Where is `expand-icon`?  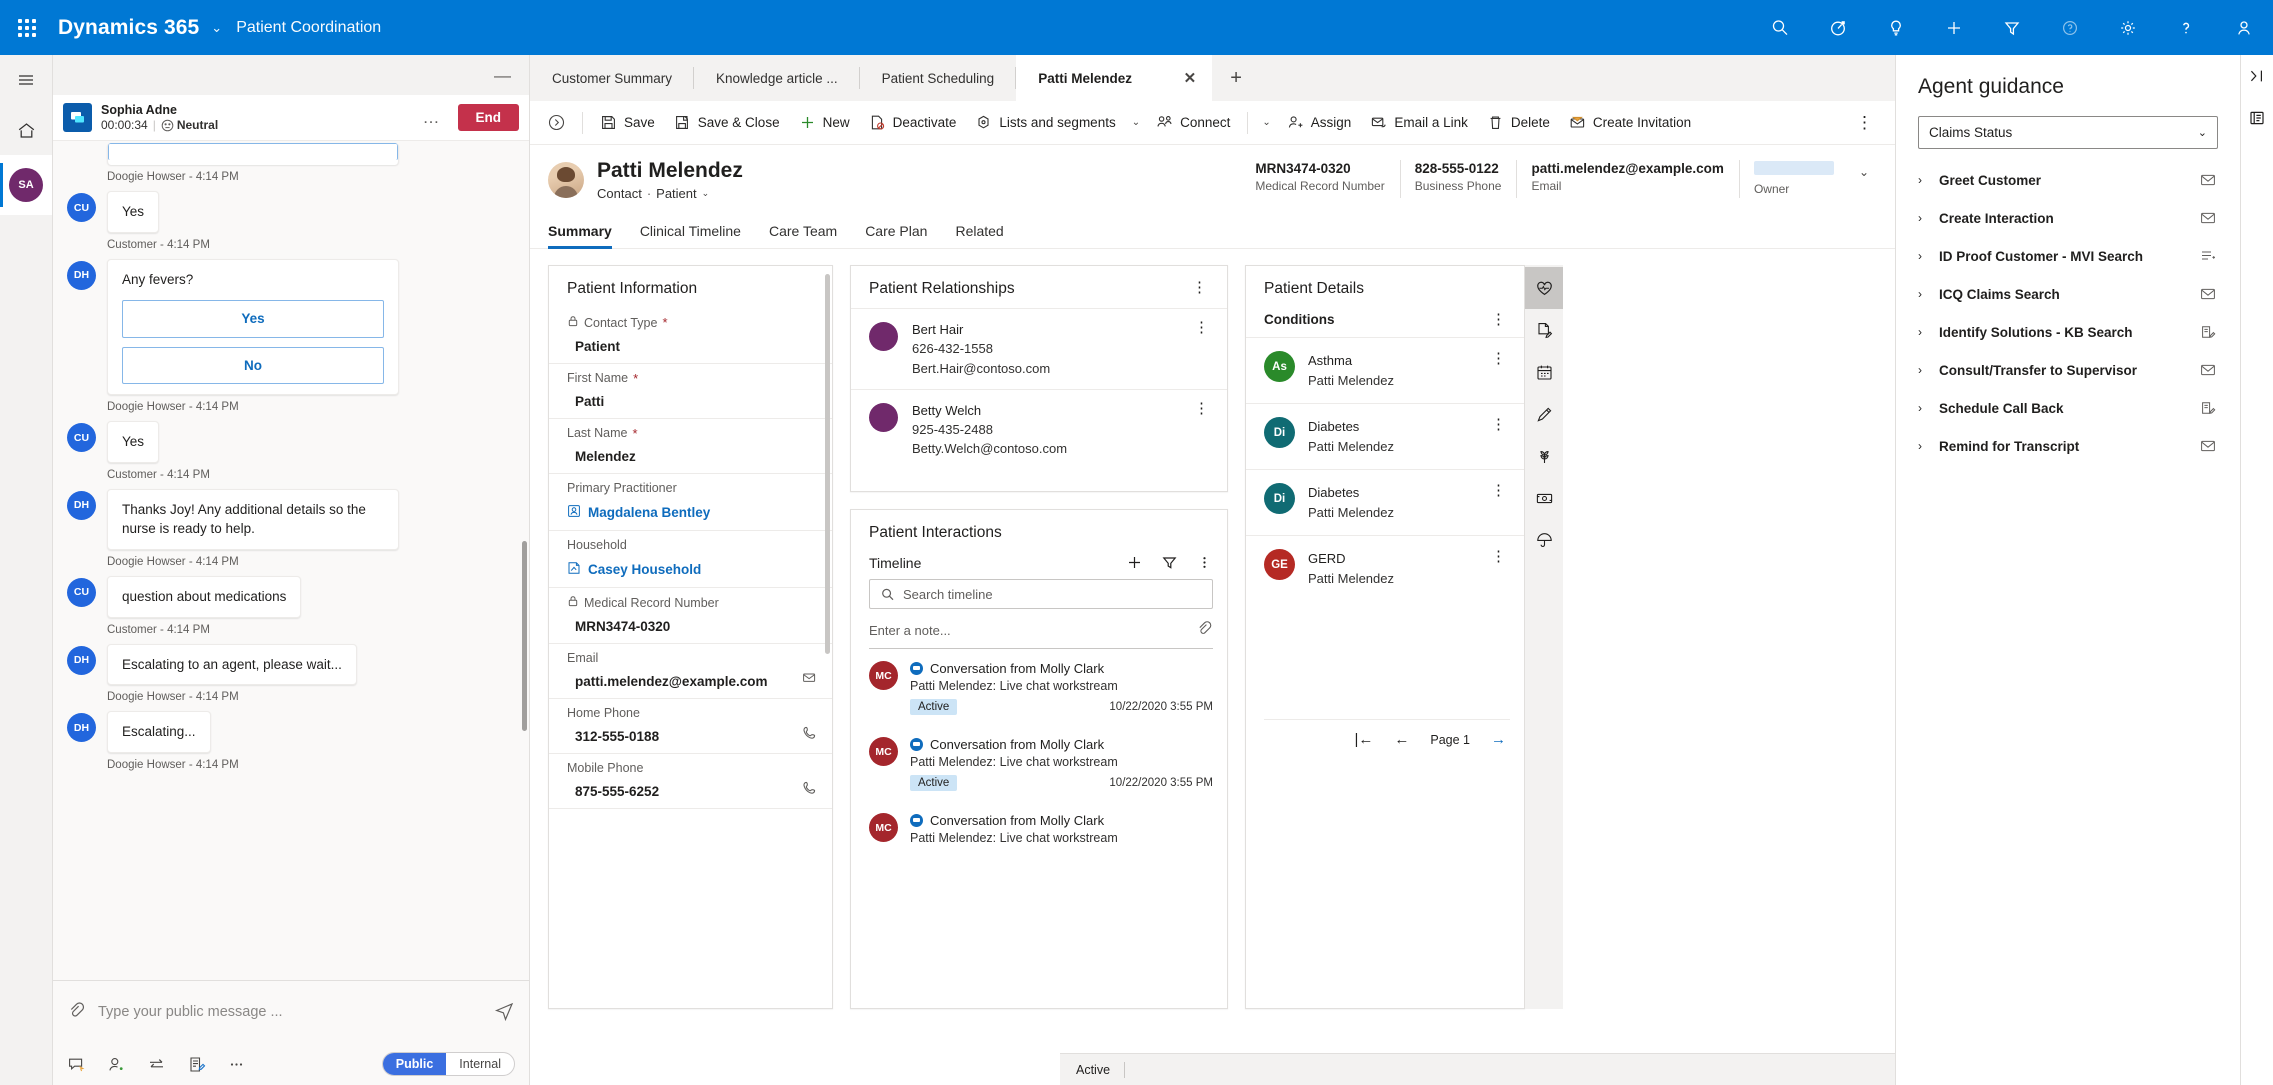
expand-icon is located at coordinates (2257, 76).